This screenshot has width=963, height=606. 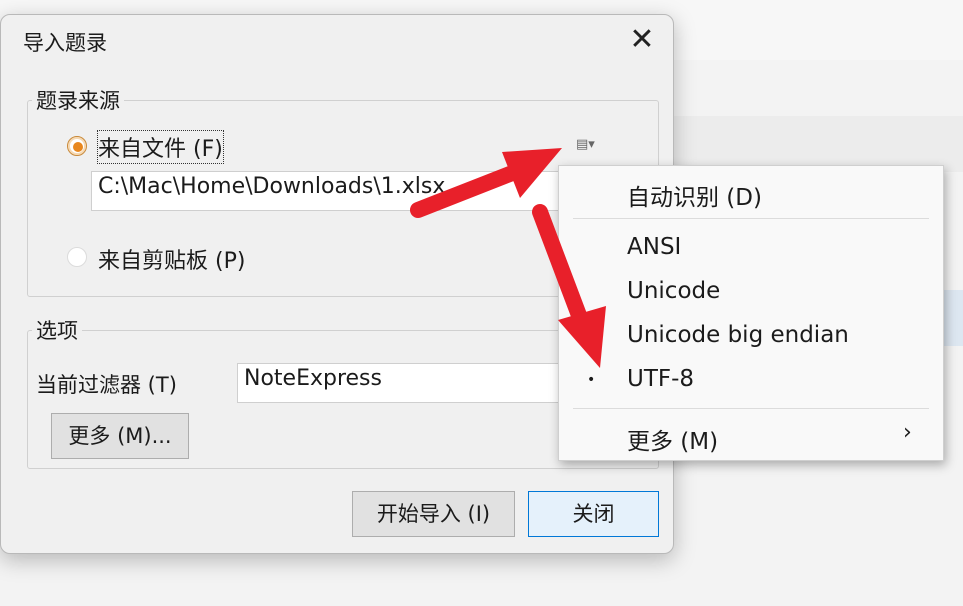 I want to click on close-icon: ✕, so click(x=642, y=41).